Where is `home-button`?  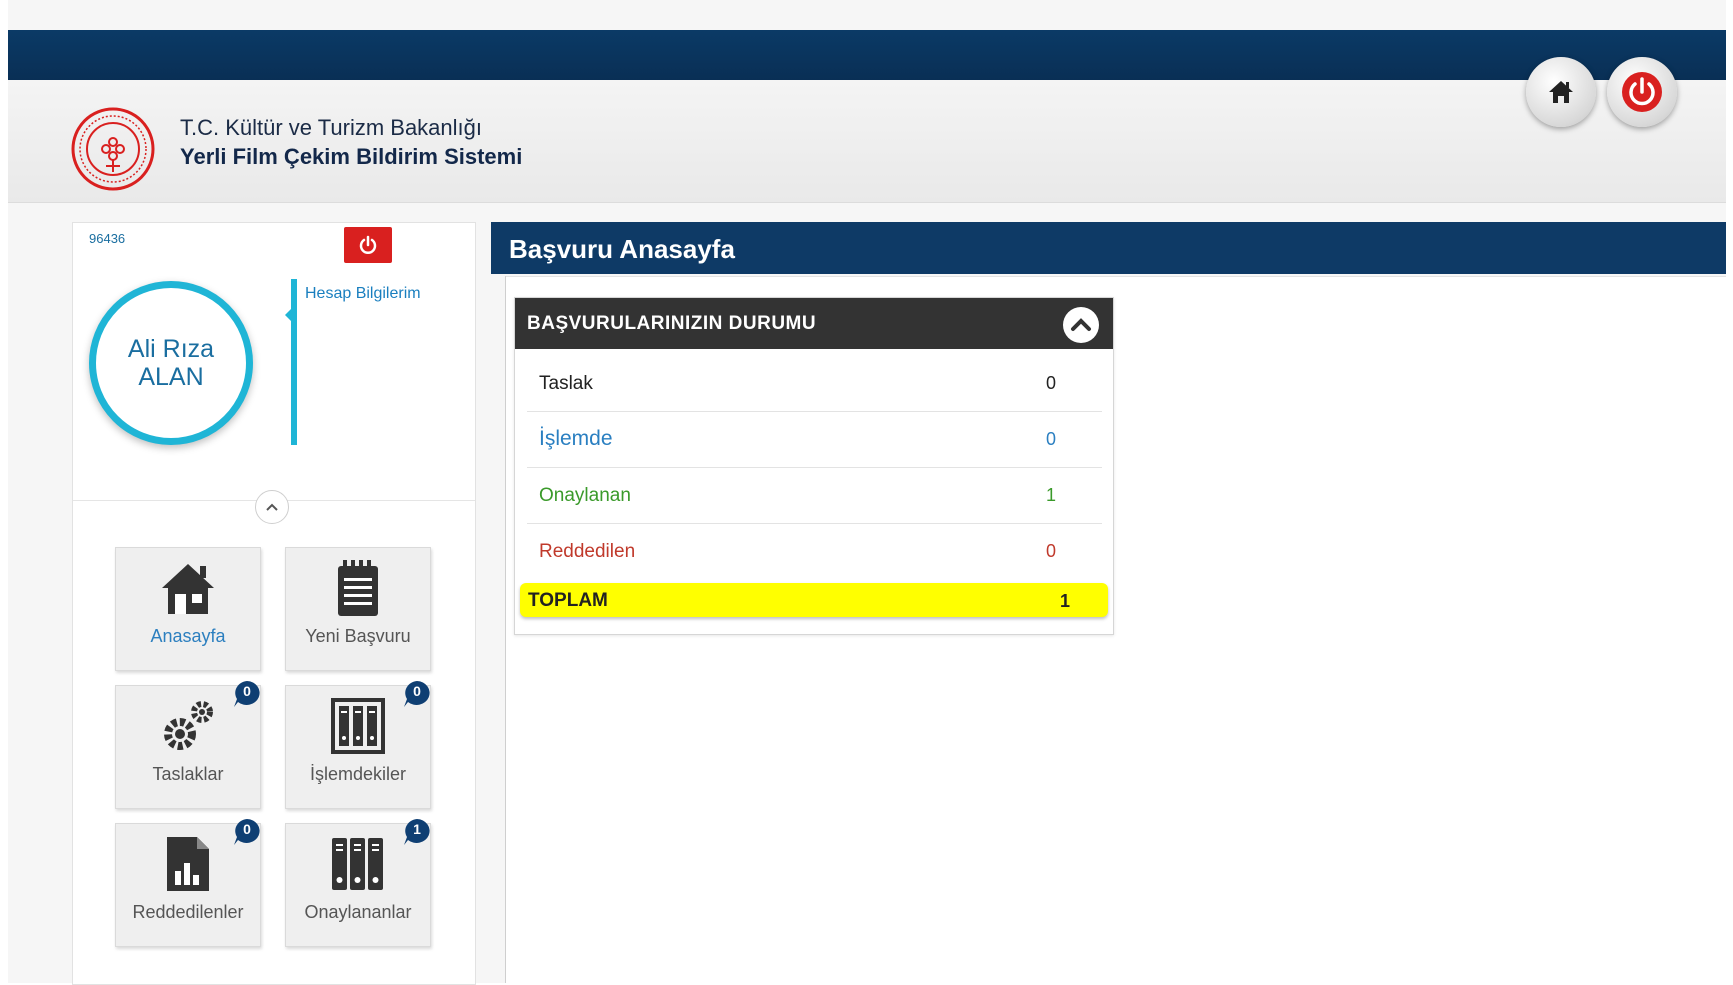 home-button is located at coordinates (1561, 92).